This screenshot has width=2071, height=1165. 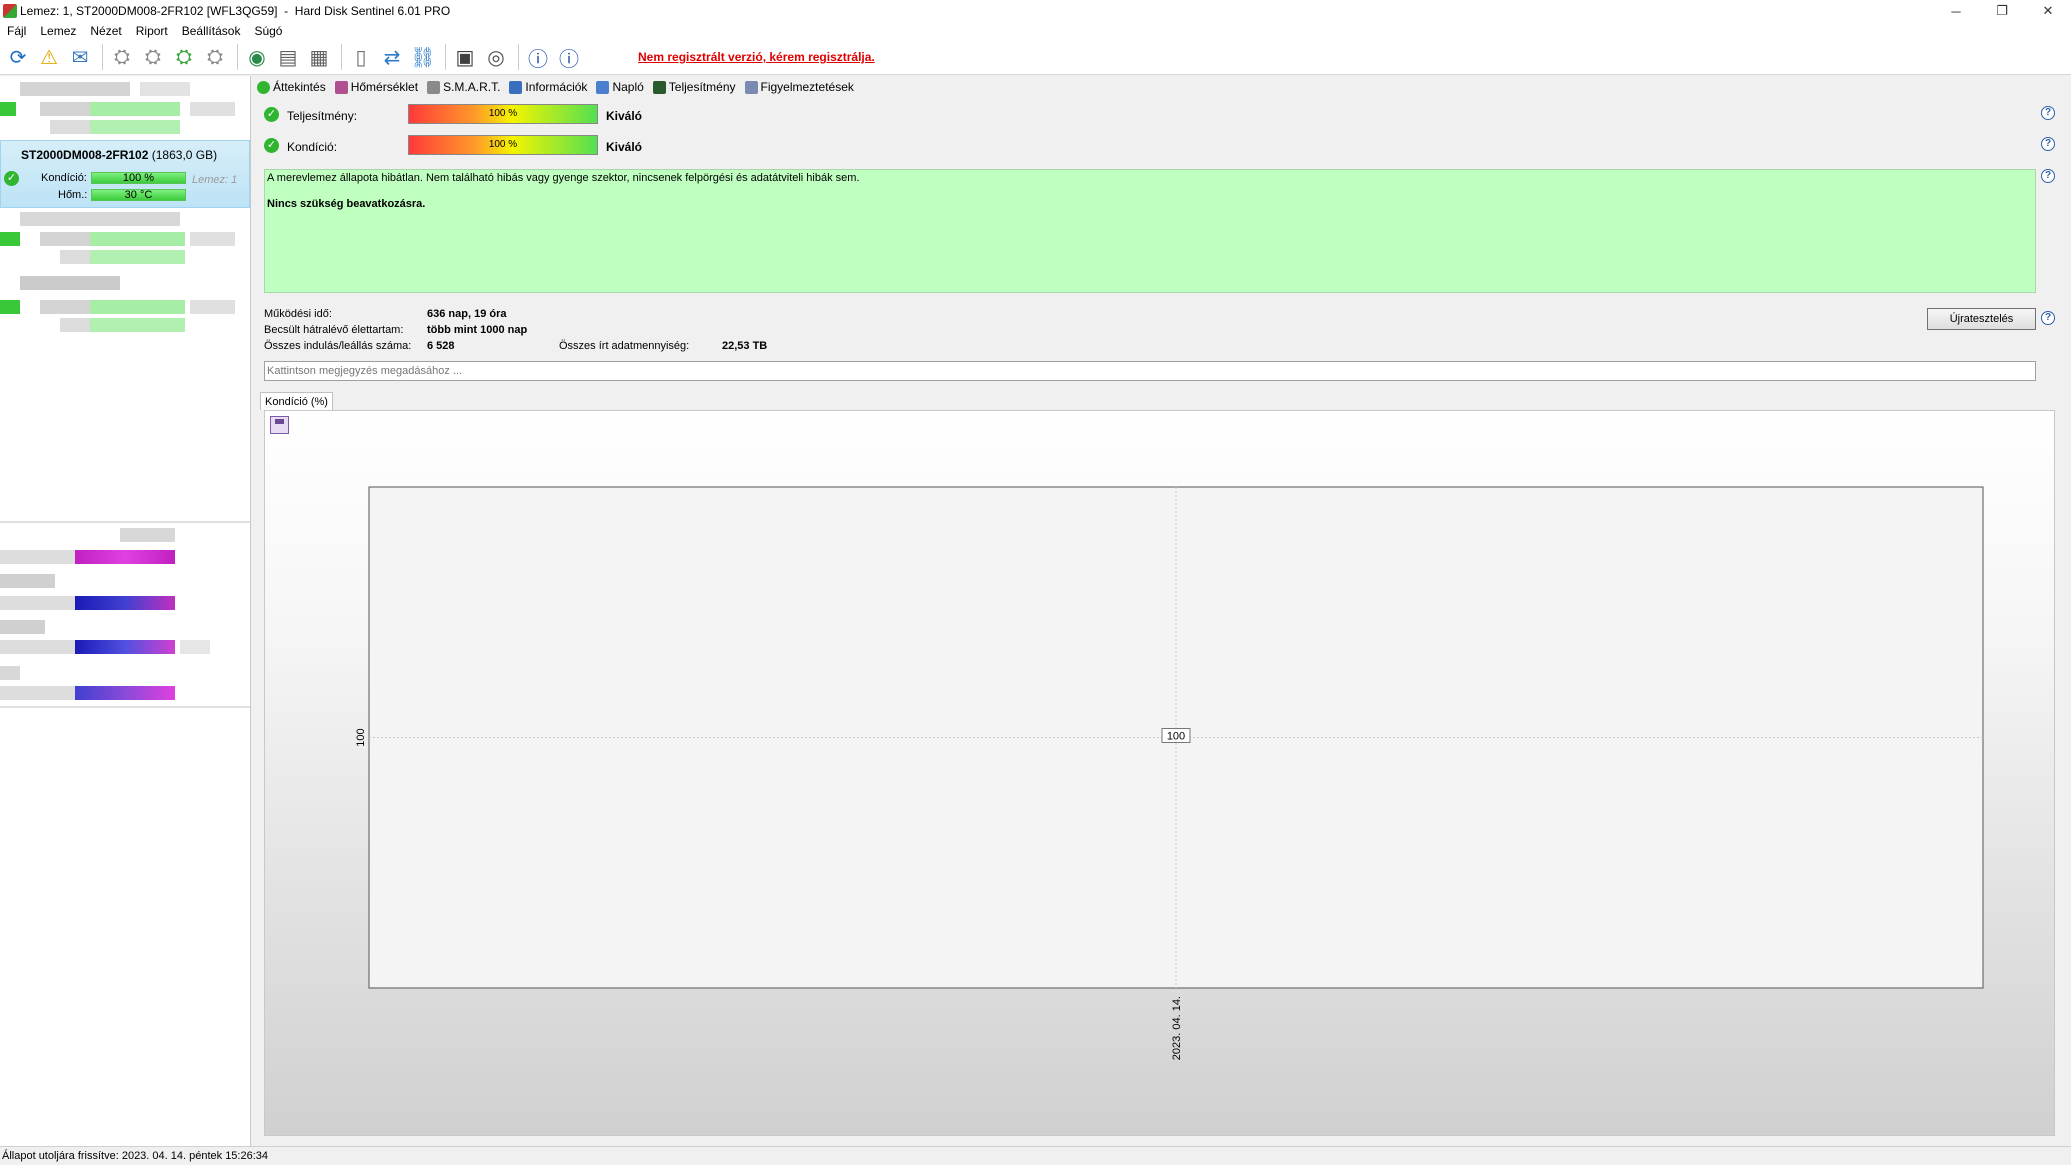 What do you see at coordinates (1177, 1028) in the screenshot?
I see `x-tick-label: 2023. 04. 14.` at bounding box center [1177, 1028].